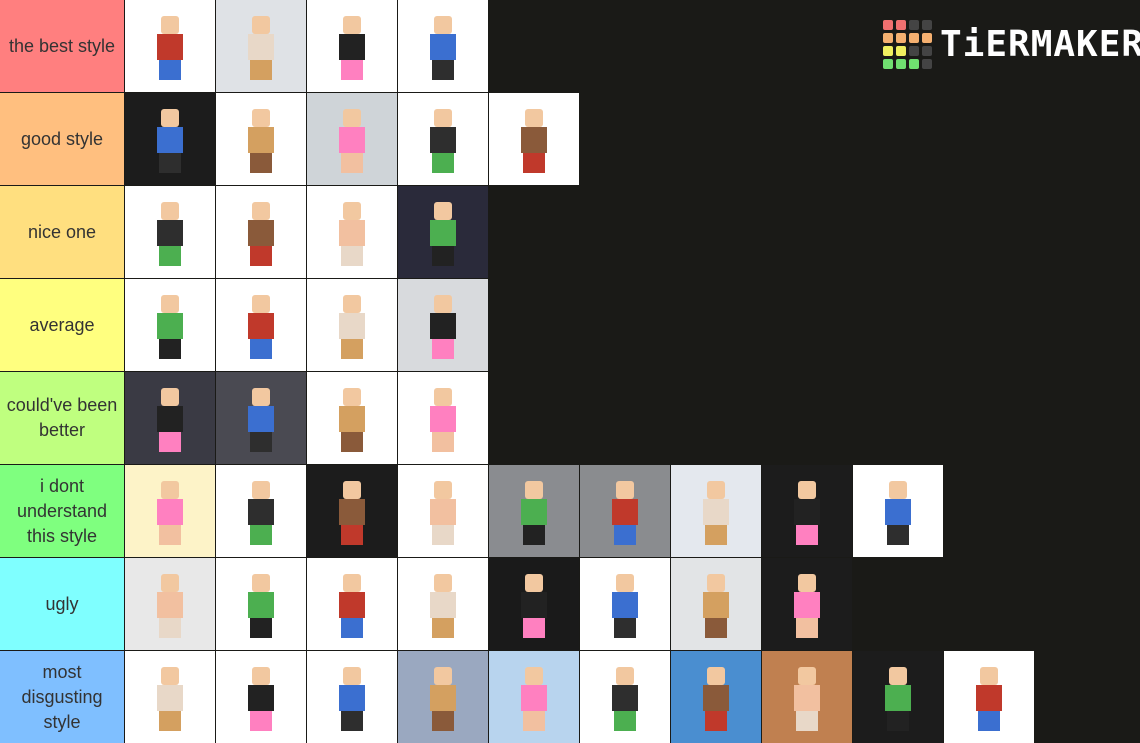 The height and width of the screenshot is (743, 1140). Describe the element at coordinates (570, 325) in the screenshot. I see `tier-row: average` at that location.